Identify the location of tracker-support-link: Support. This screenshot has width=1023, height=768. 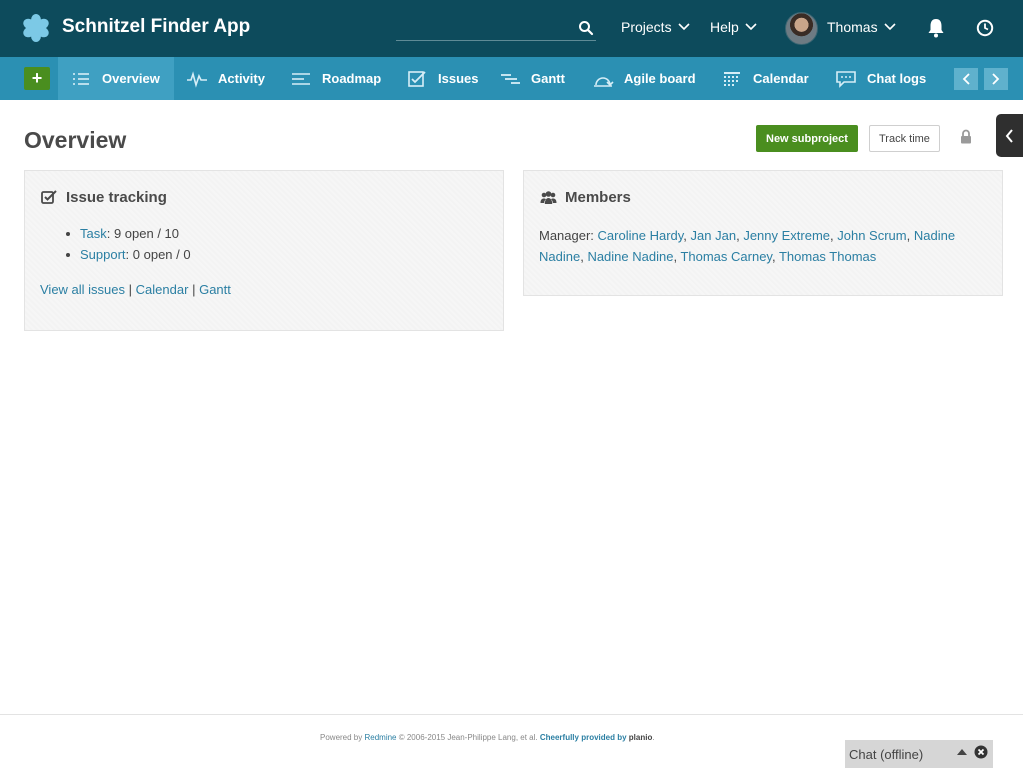
(103, 254).